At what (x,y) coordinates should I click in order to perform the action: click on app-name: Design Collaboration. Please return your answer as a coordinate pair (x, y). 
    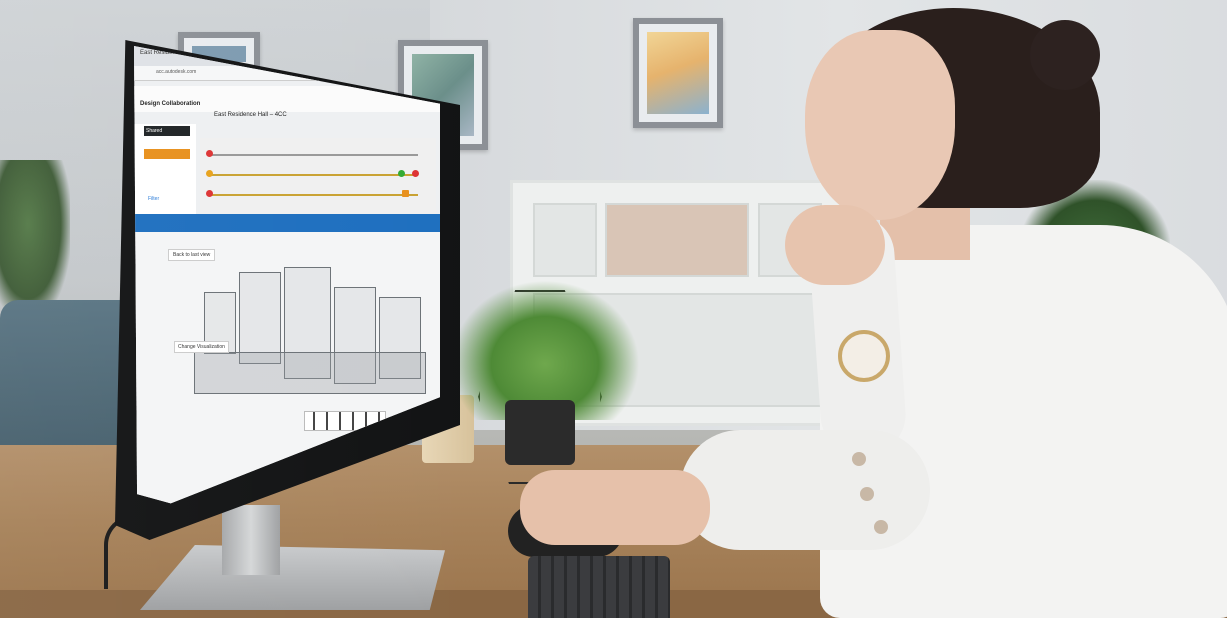
    Looking at the image, I should click on (170, 104).